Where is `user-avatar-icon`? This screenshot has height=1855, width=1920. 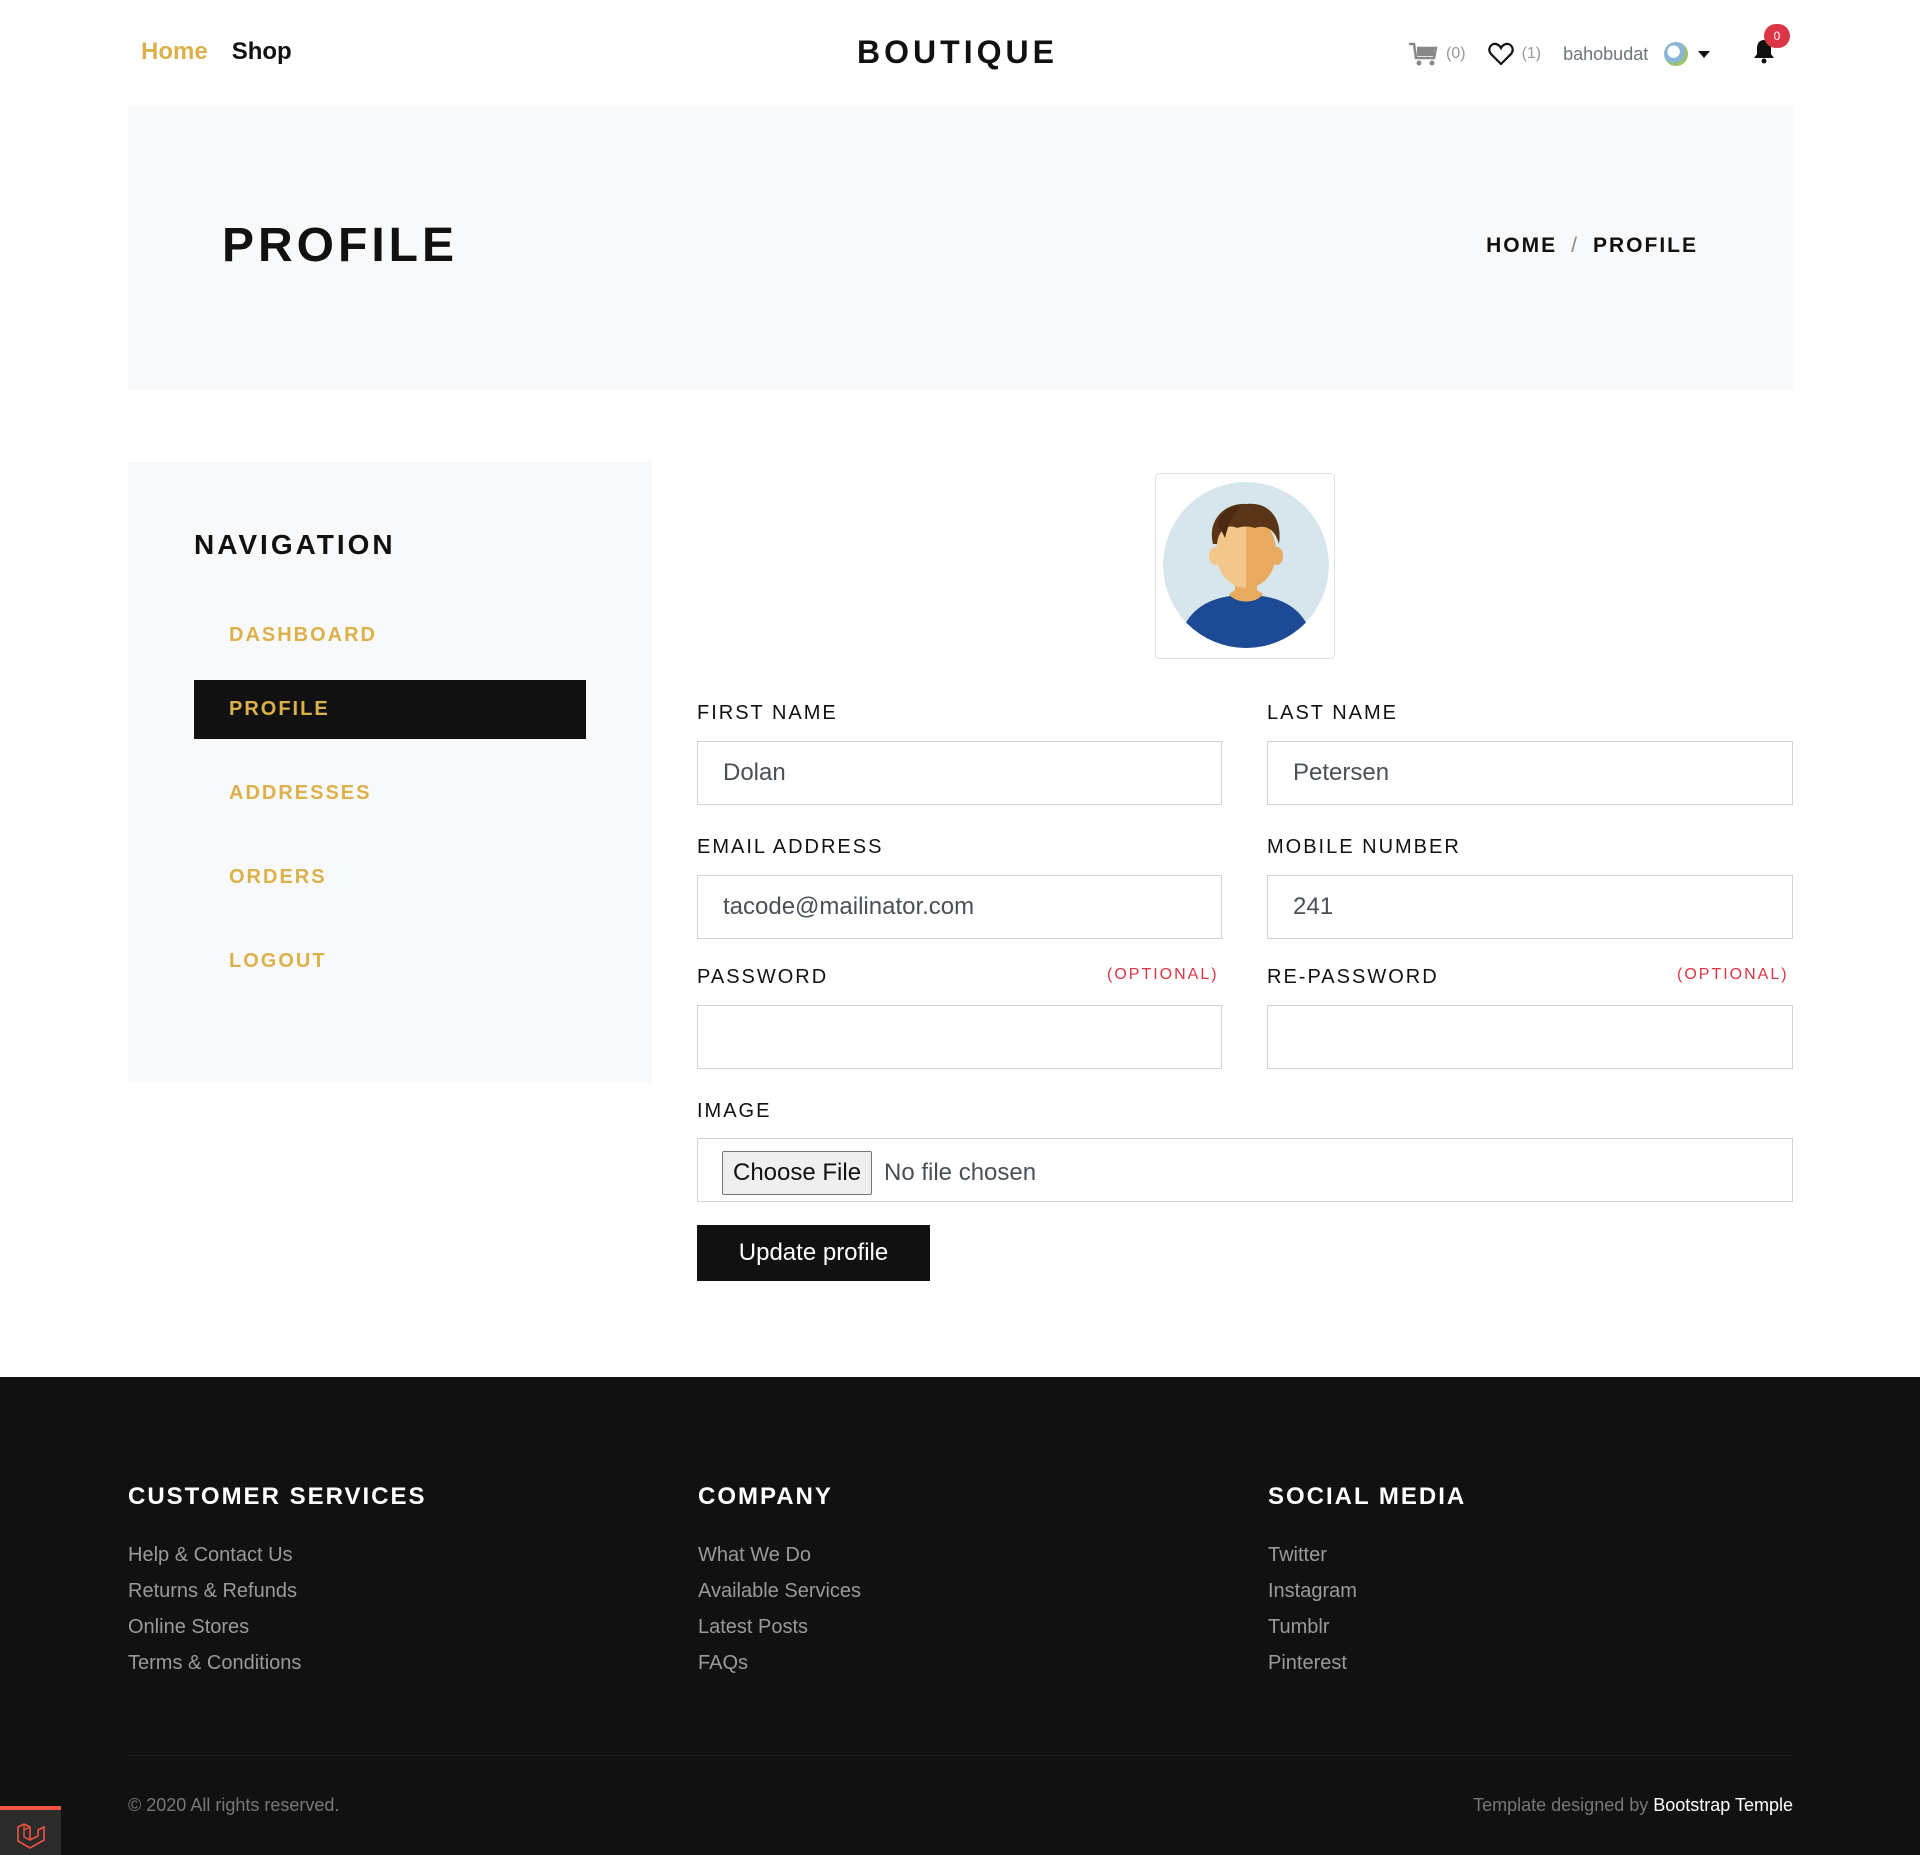 user-avatar-icon is located at coordinates (1676, 54).